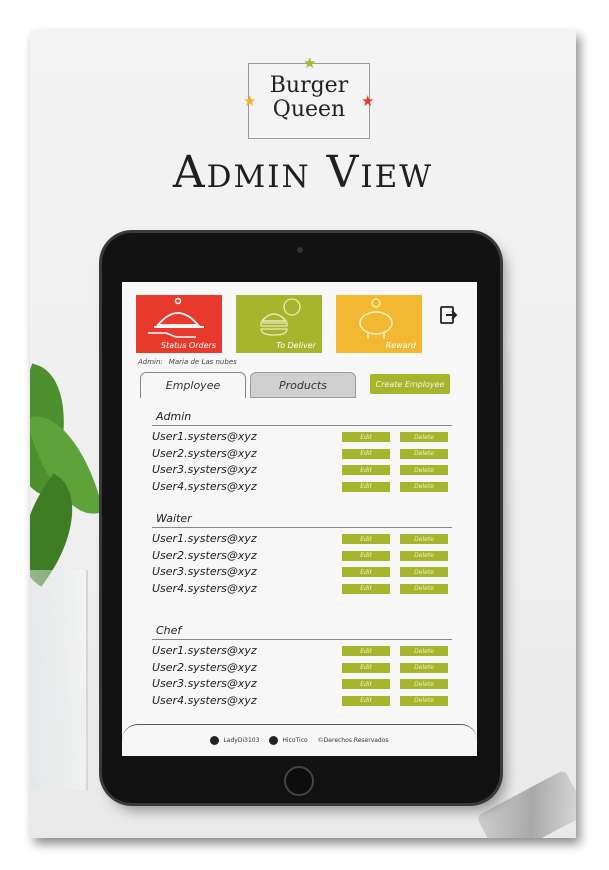 The image size is (609, 870). I want to click on section-title: Chef, so click(169, 630).